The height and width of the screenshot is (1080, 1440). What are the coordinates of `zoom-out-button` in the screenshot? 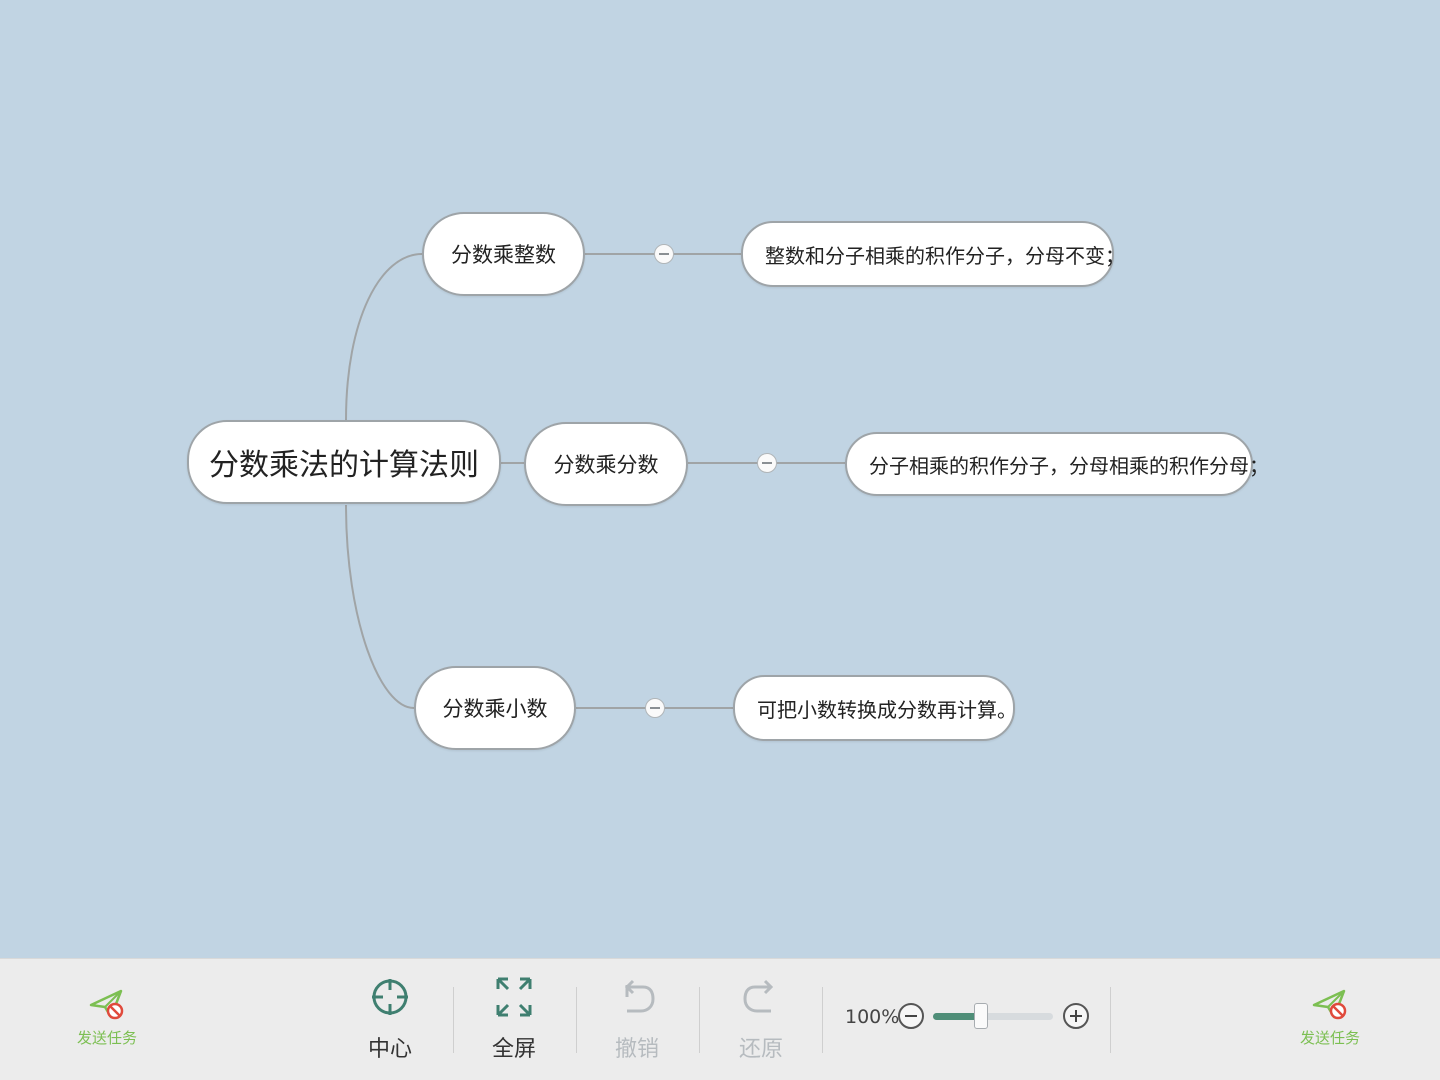 It's located at (911, 1016).